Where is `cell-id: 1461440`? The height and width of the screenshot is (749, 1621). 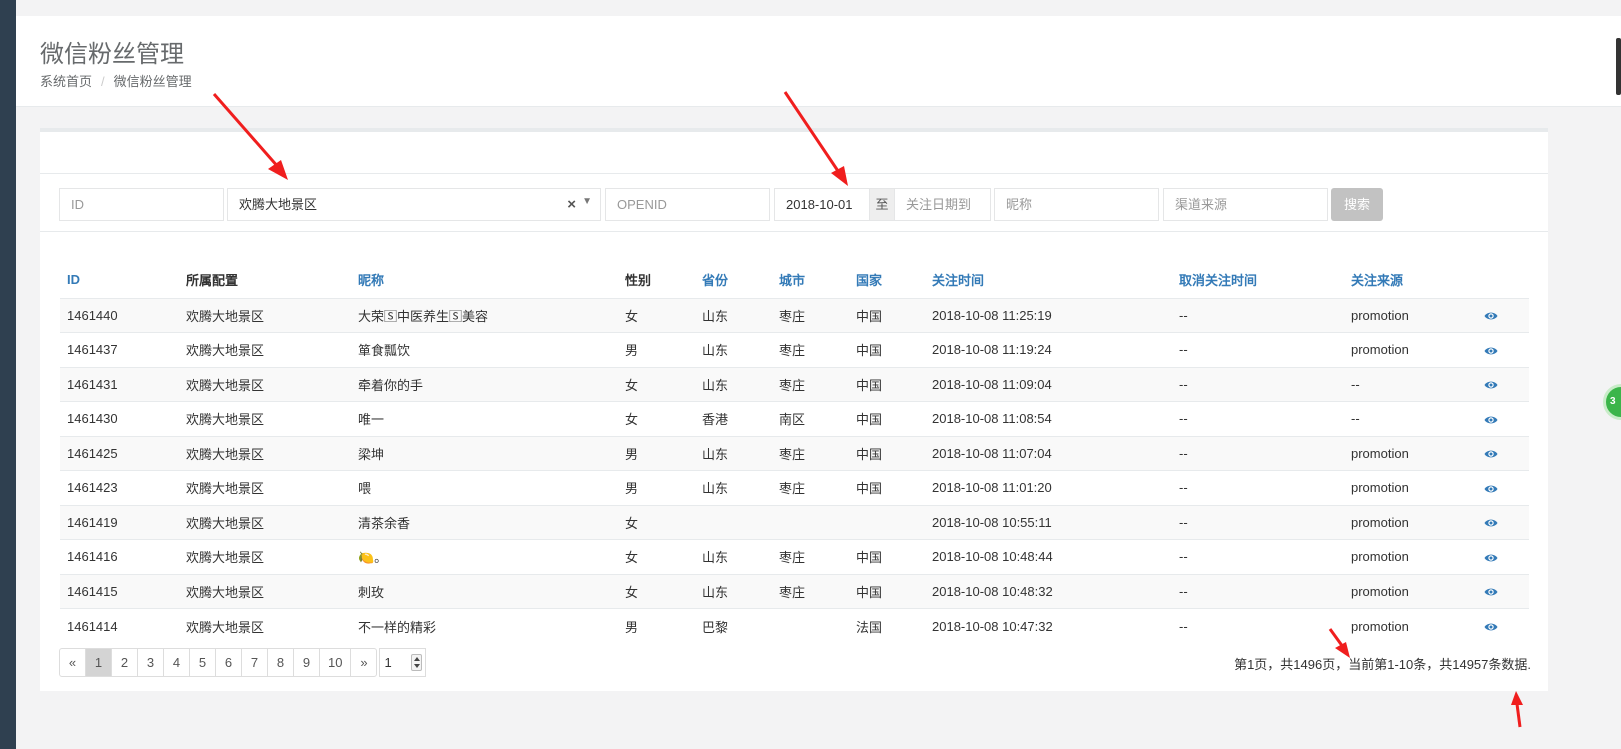
cell-id: 1461440 is located at coordinates (119, 315).